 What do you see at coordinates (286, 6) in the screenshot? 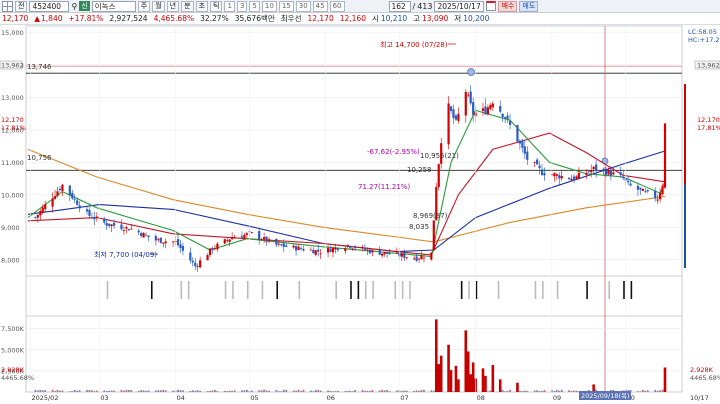
I see `minute-15: 15` at bounding box center [286, 6].